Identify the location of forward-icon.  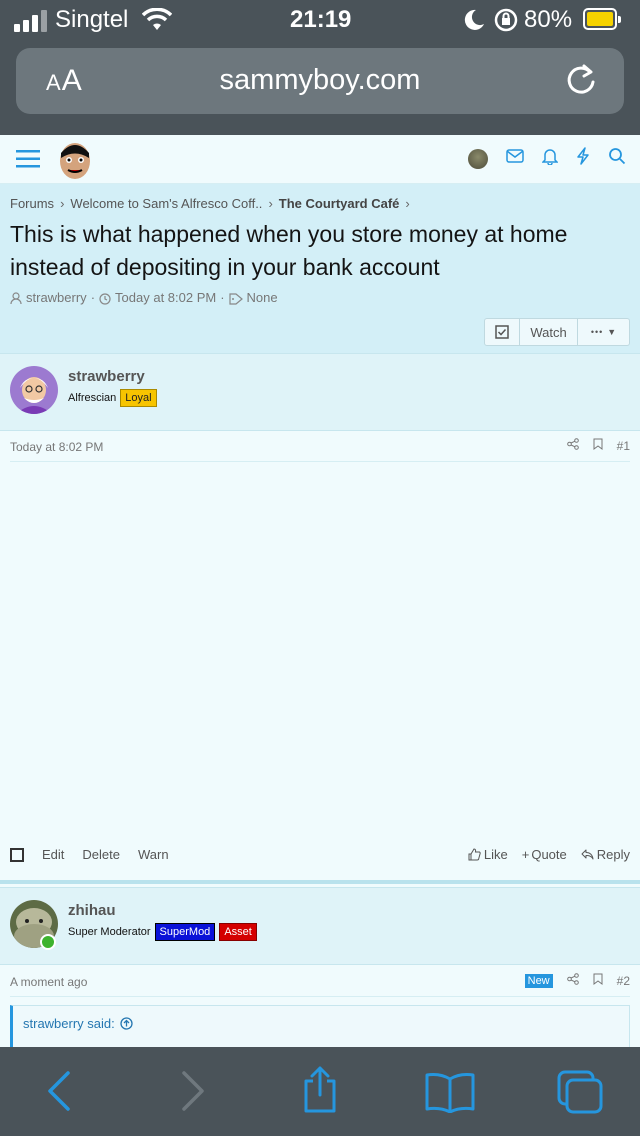
(193, 1093).